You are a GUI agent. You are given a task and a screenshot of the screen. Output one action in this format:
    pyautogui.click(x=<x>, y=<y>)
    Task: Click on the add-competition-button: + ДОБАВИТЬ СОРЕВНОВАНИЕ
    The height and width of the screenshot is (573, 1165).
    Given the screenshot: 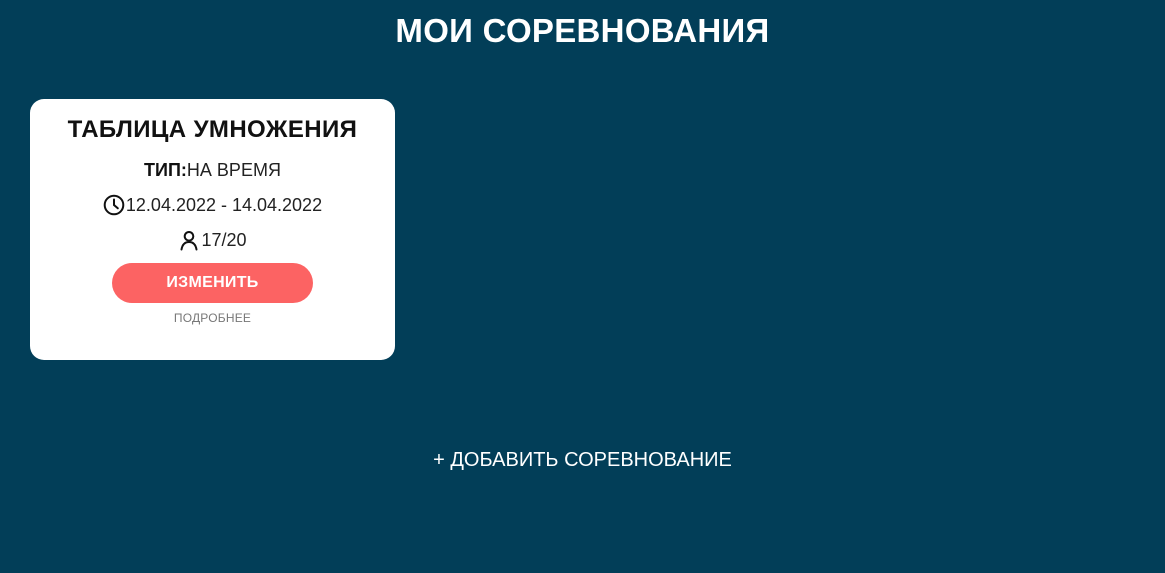 What is the action you would take?
    pyautogui.click(x=582, y=460)
    